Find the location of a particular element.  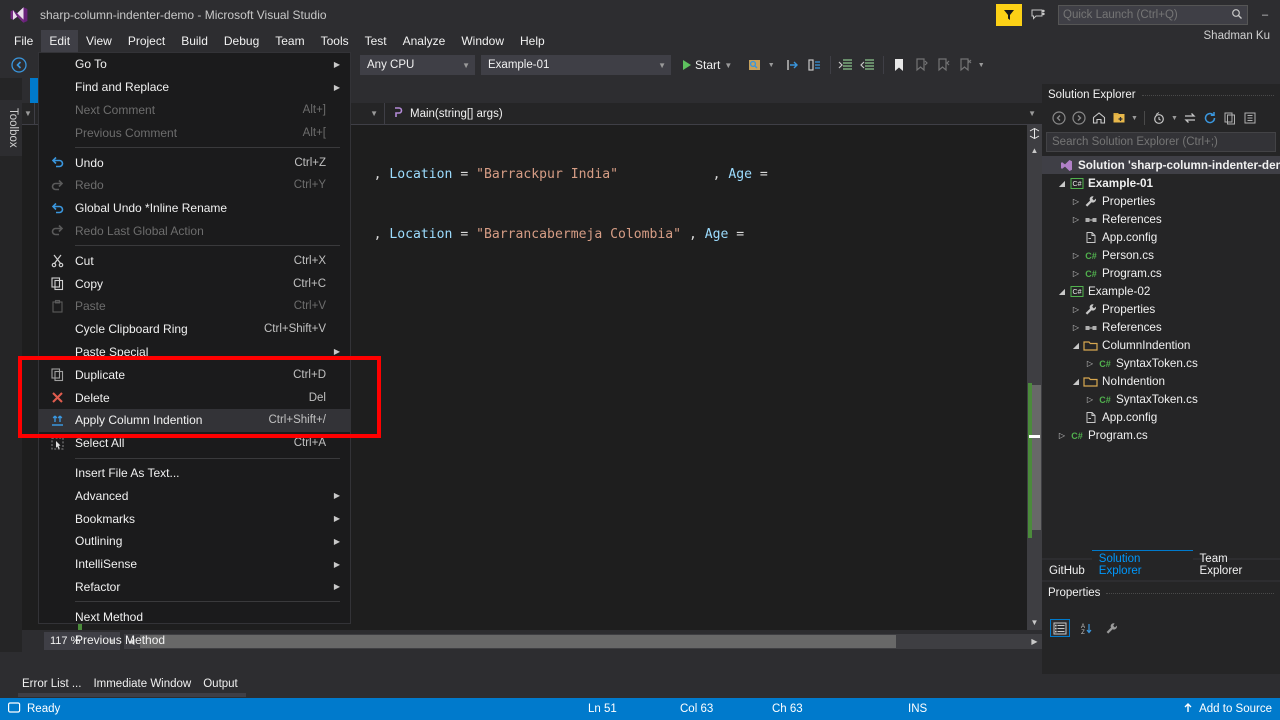

menu-item-refactor: Refactor ▶ is located at coordinates (194, 587).